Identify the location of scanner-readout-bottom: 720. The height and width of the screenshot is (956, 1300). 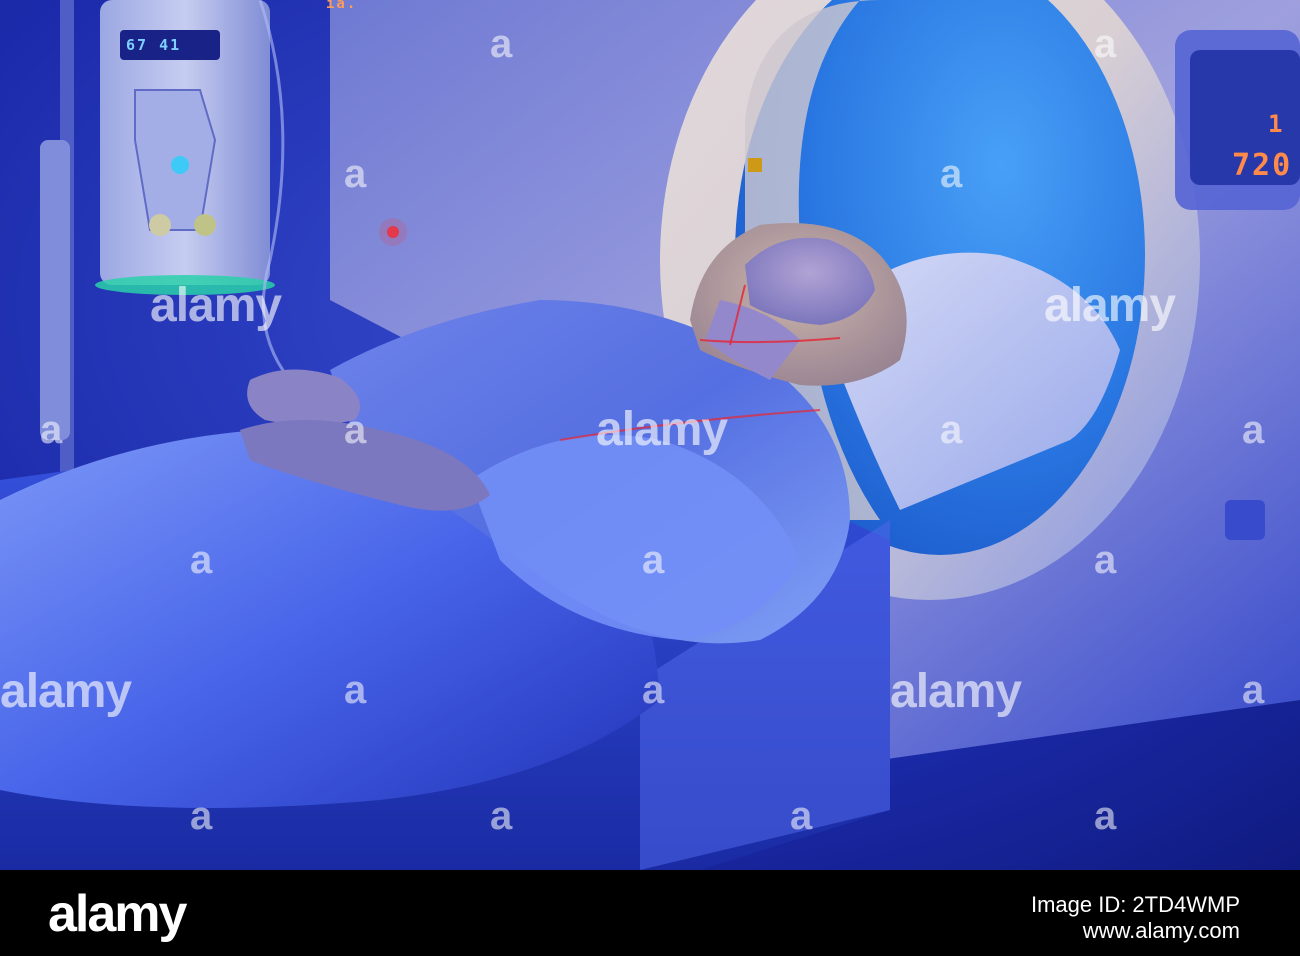
(1262, 165).